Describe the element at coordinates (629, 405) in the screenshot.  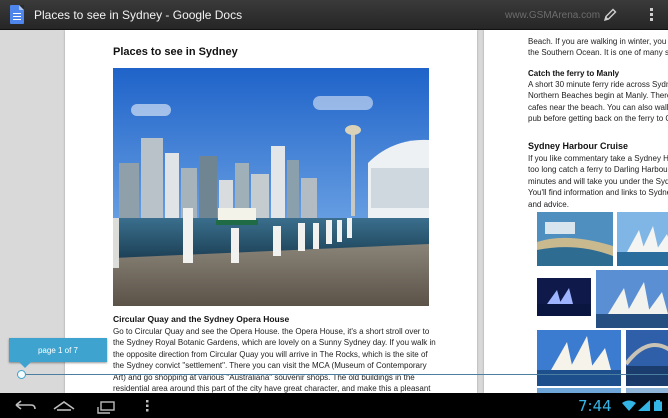
I see `wifi-icon` at that location.